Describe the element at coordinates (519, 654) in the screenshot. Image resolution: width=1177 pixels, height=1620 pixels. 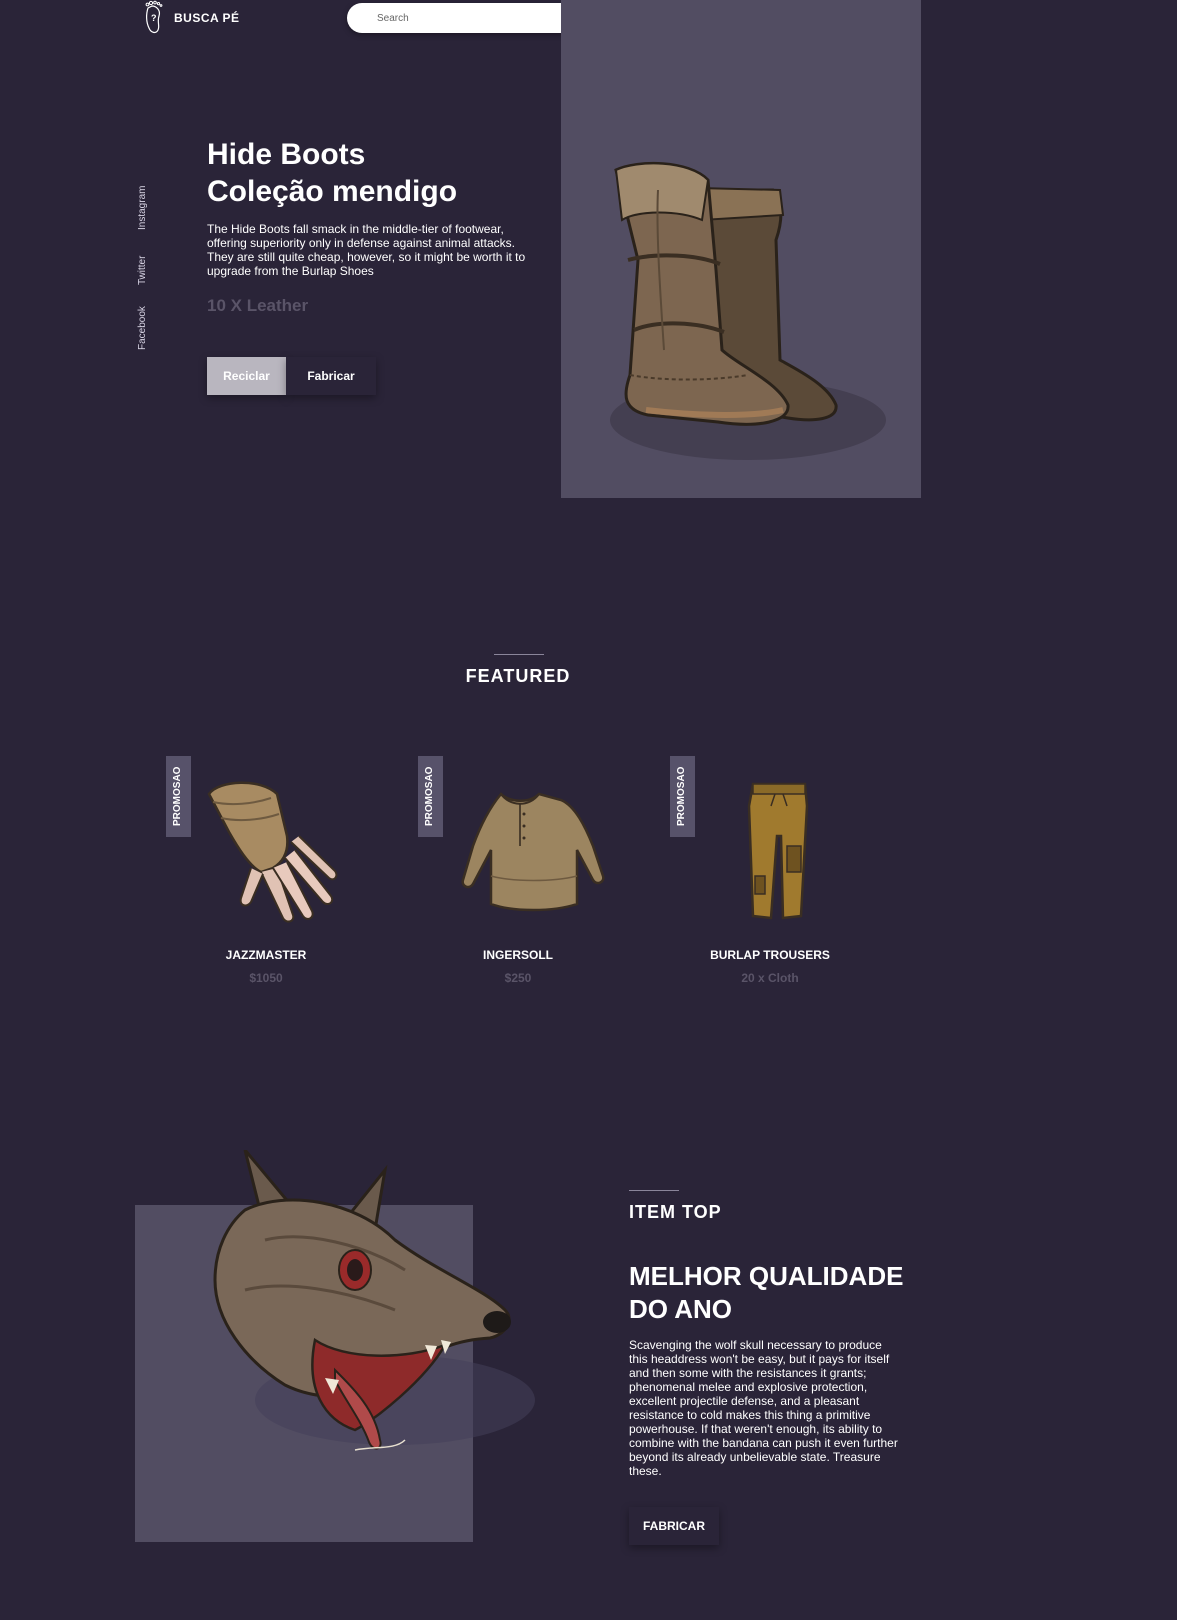
I see `featured-divider` at that location.